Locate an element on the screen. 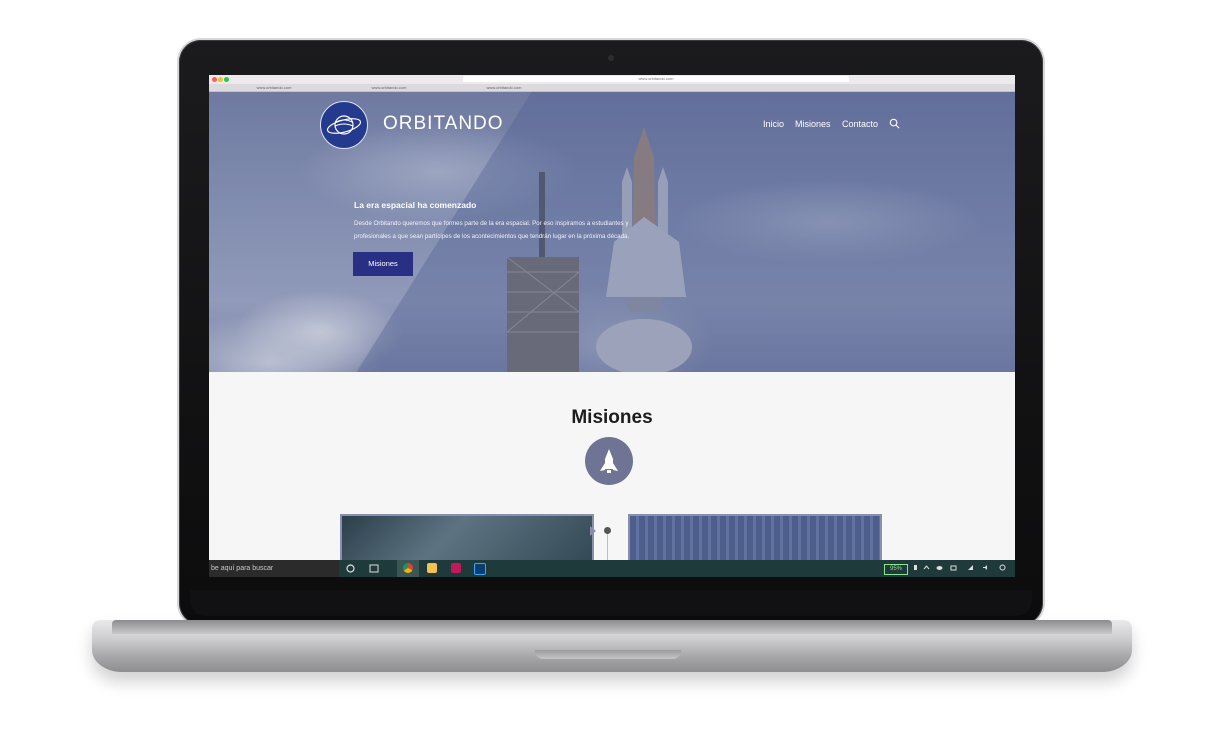 The height and width of the screenshot is (730, 1219). hero-title: La era espacial ha comenzado is located at coordinates (415, 205).